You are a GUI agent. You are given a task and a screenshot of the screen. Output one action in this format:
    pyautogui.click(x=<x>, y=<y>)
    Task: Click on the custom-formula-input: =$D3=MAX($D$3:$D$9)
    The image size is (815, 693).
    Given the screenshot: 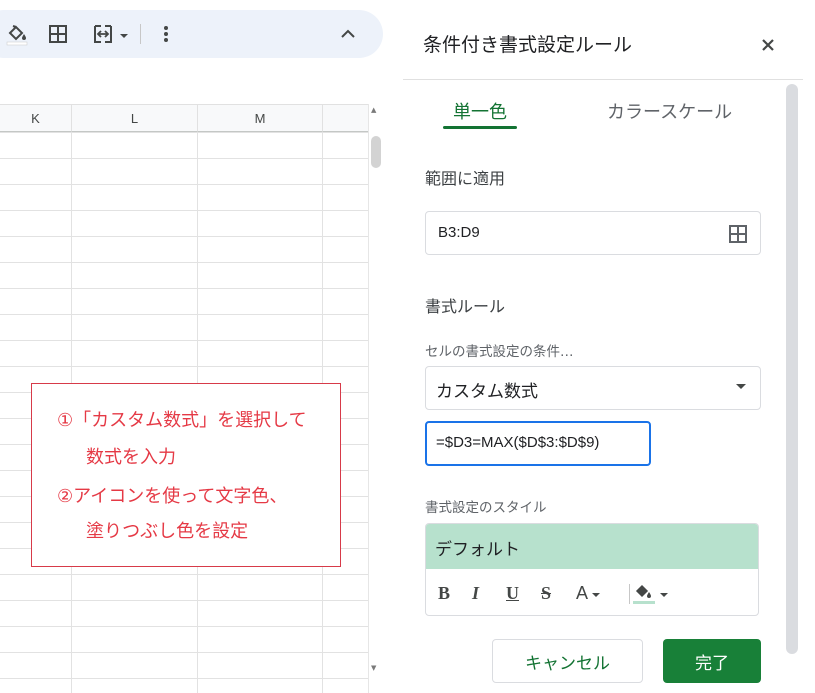 What is the action you would take?
    pyautogui.click(x=538, y=443)
    